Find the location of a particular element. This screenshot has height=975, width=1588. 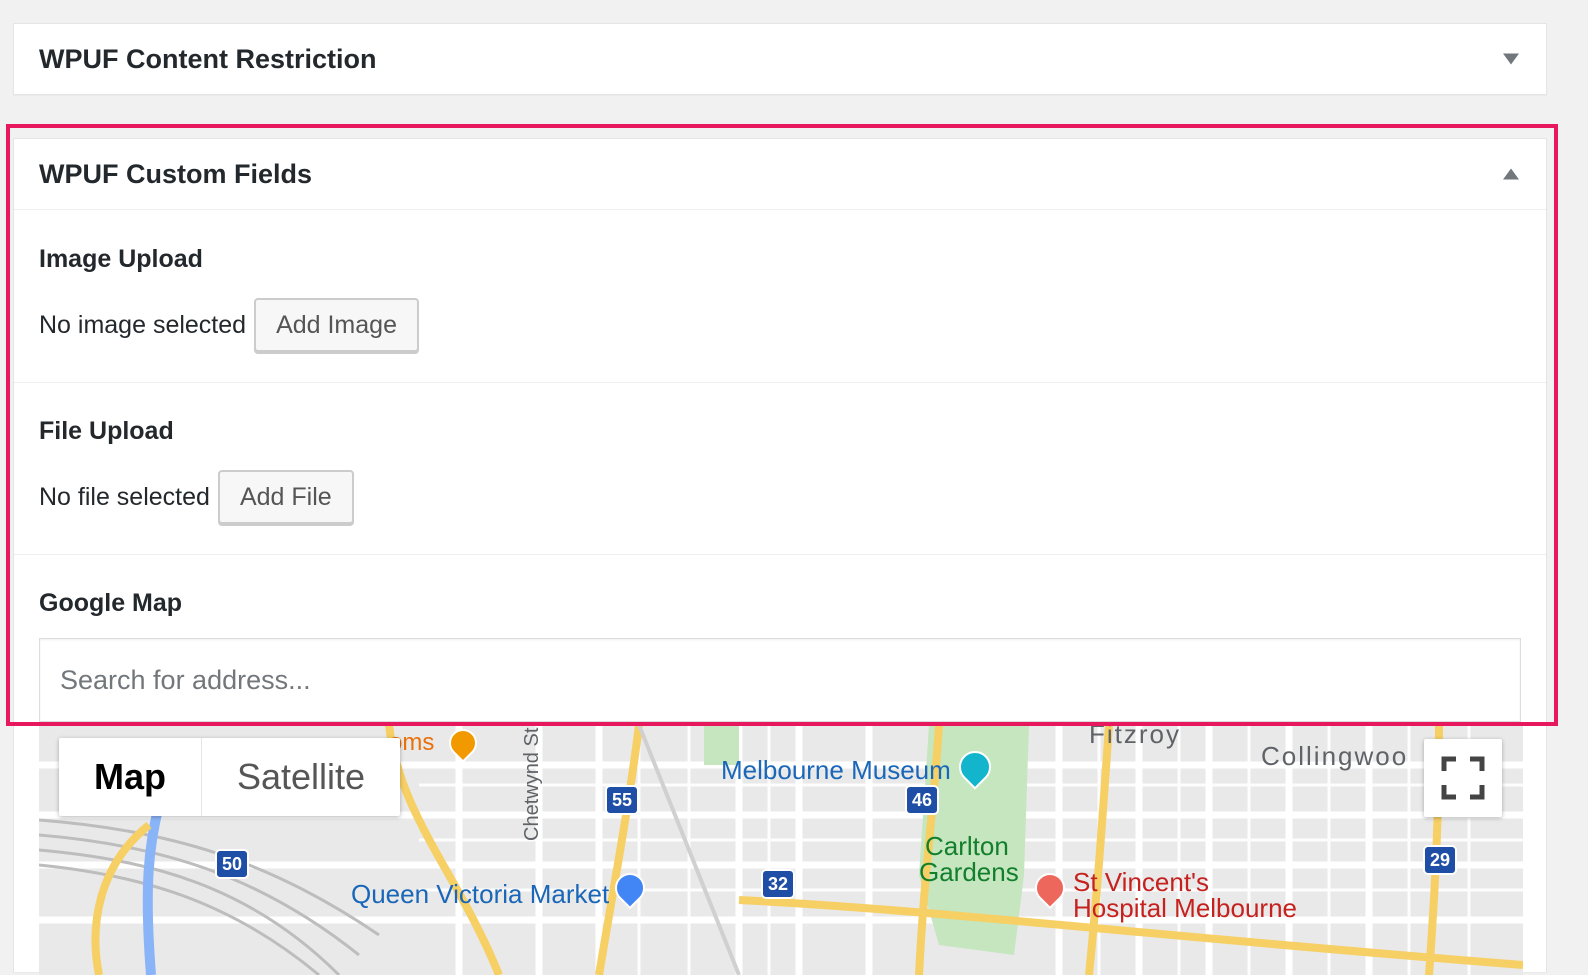

map-label-queen-victoria-market: Queen Victoria Market is located at coordinates (480, 894).